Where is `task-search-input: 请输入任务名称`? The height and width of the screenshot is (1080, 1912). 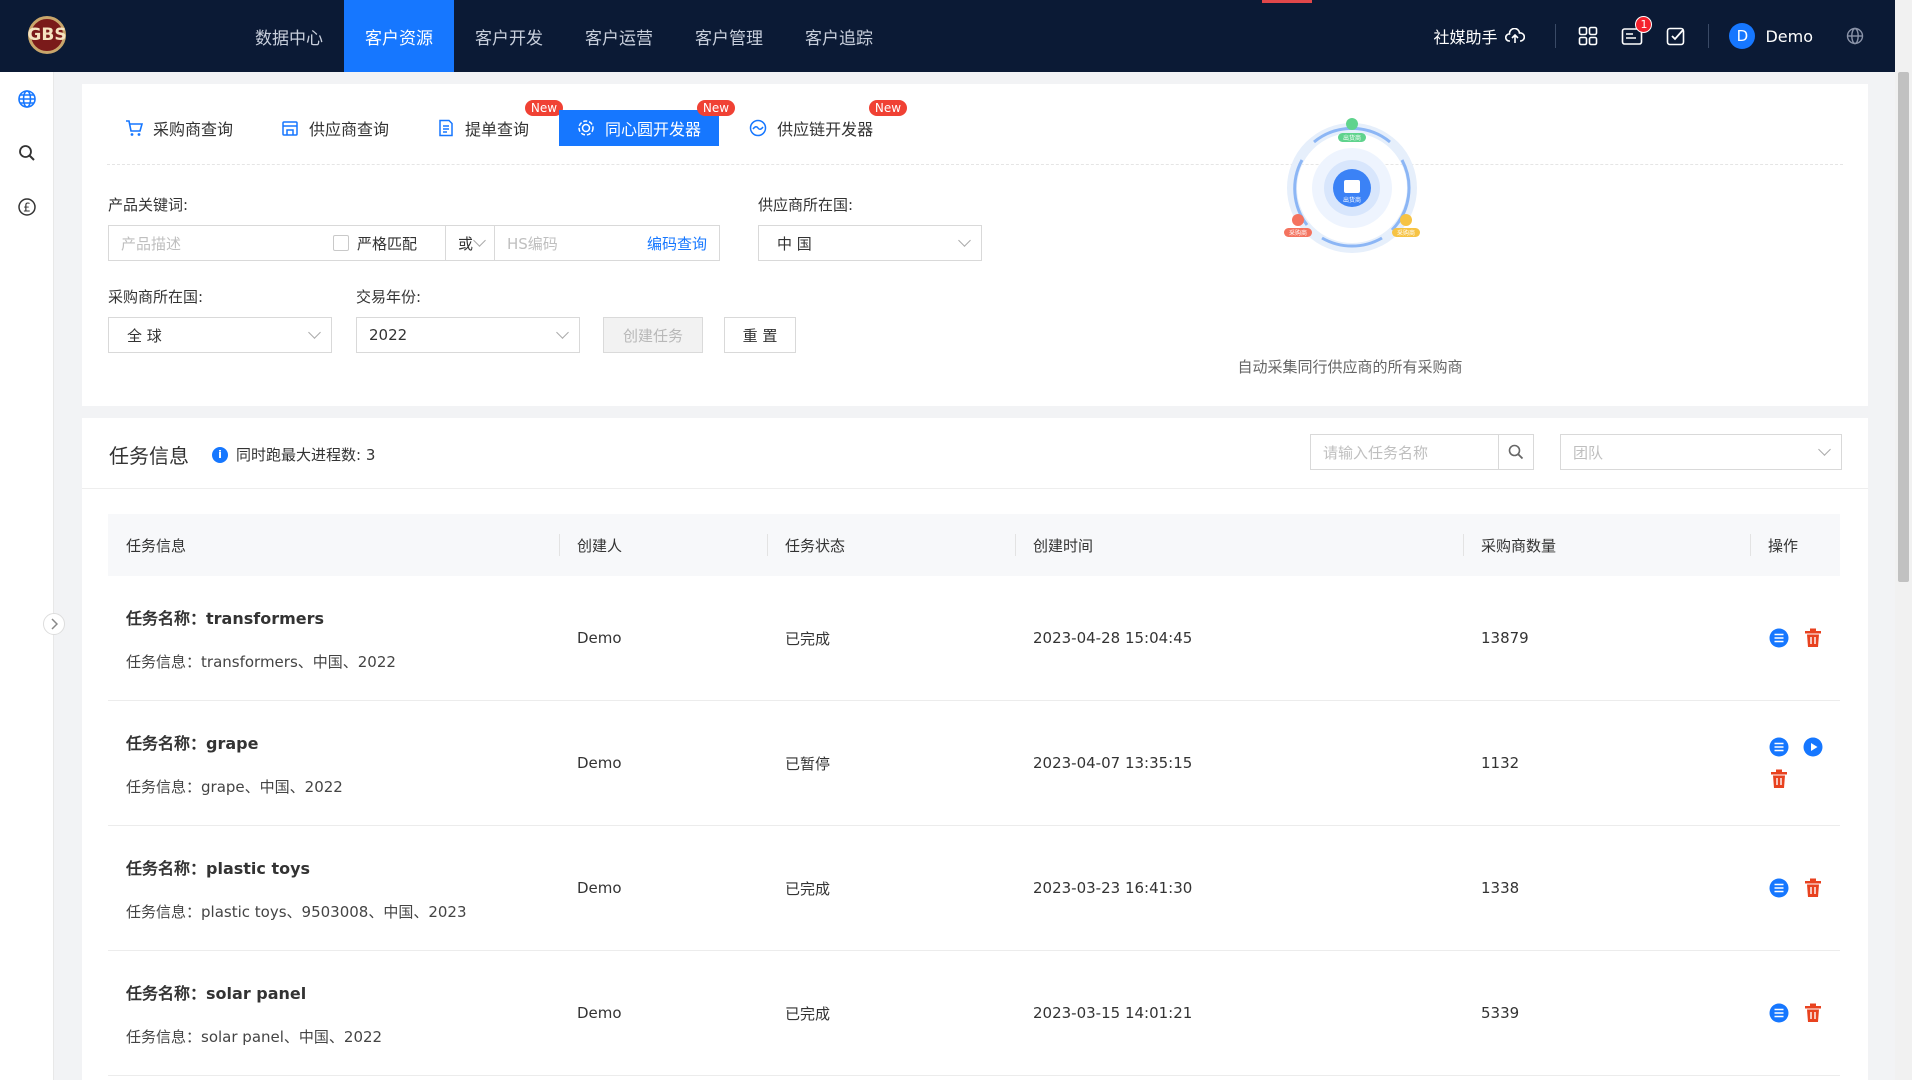 task-search-input: 请输入任务名称 is located at coordinates (1404, 452).